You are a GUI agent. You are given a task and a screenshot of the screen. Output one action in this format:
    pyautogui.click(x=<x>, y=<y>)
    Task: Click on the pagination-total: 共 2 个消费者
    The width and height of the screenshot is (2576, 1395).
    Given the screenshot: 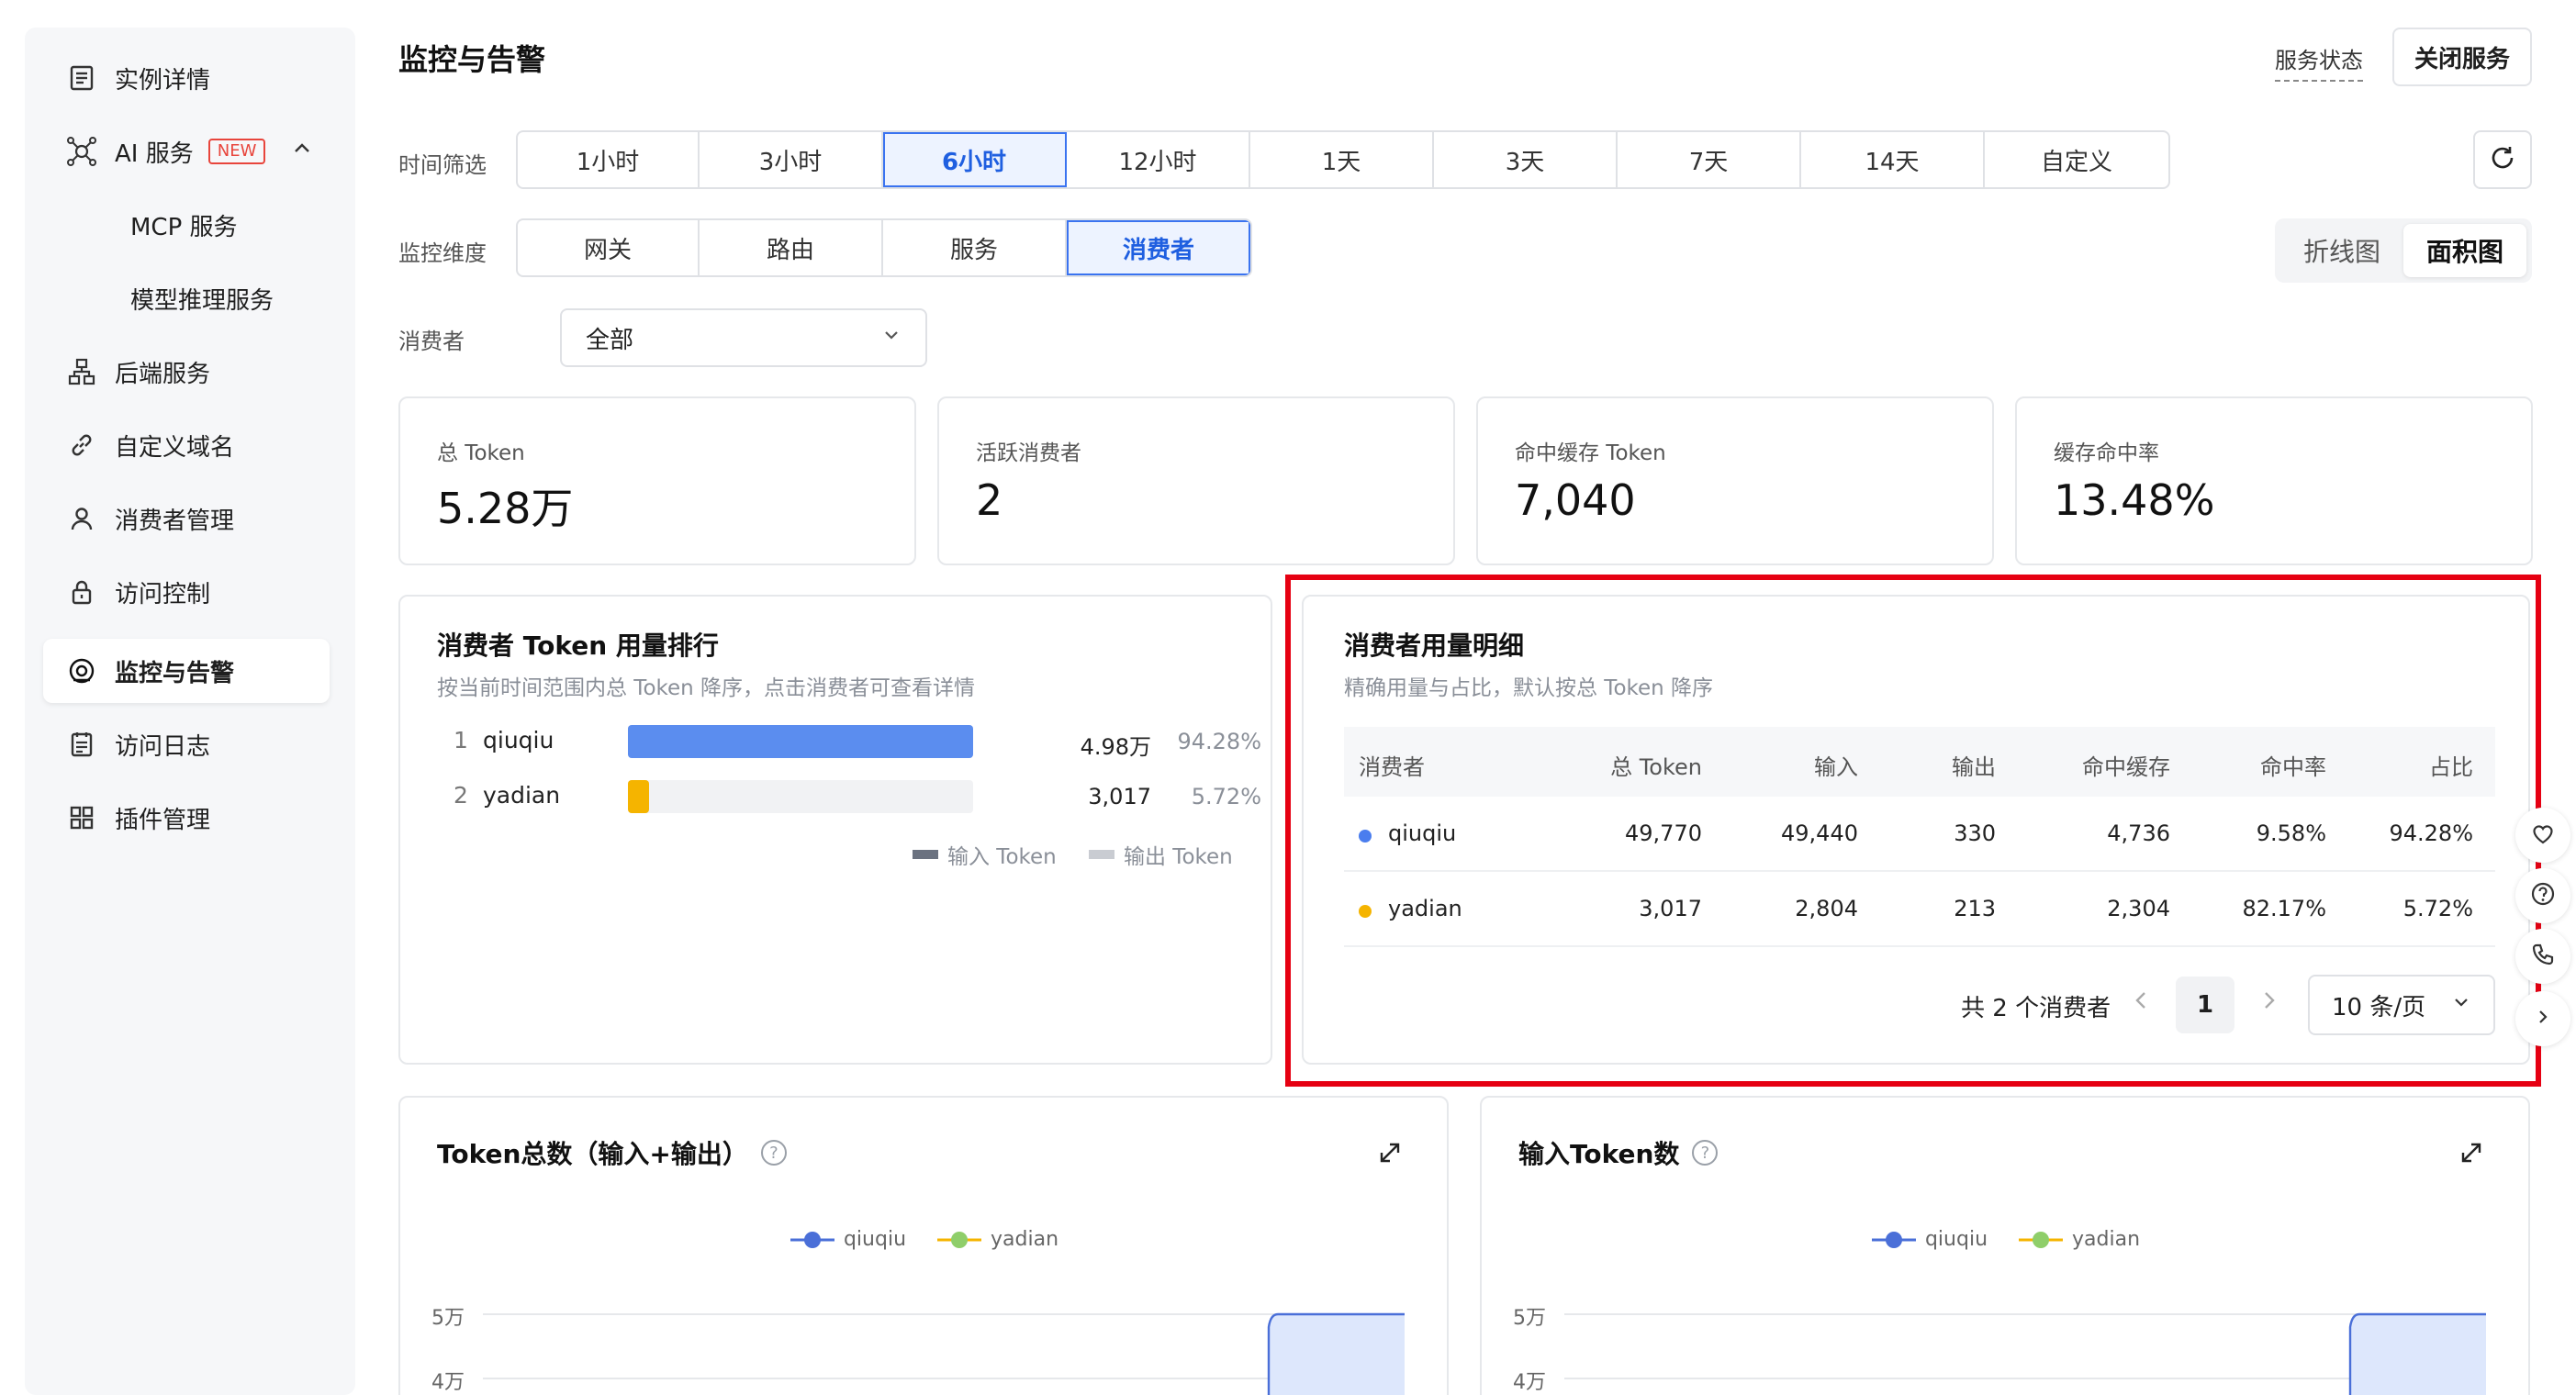 What is the action you would take?
    pyautogui.click(x=2036, y=1008)
    